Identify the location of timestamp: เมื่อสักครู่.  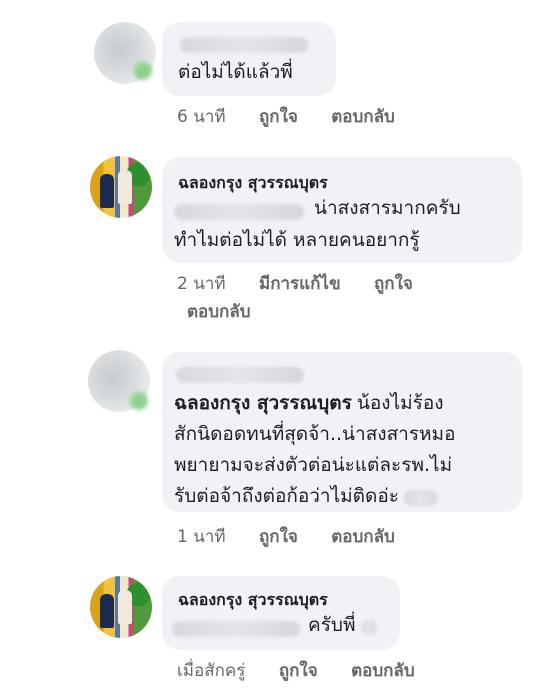
(211, 671).